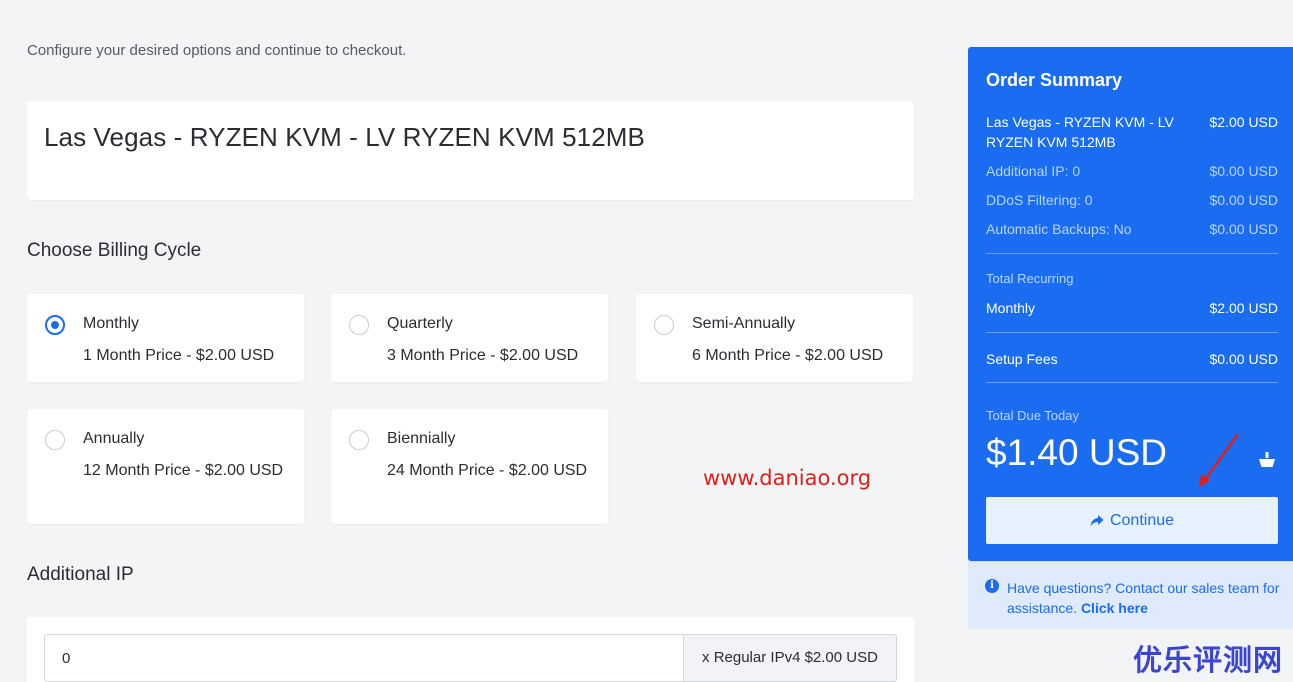 The image size is (1293, 682). Describe the element at coordinates (183, 470) in the screenshot. I see `billing-option-price: 12 Month Price - $2.00 USD` at that location.